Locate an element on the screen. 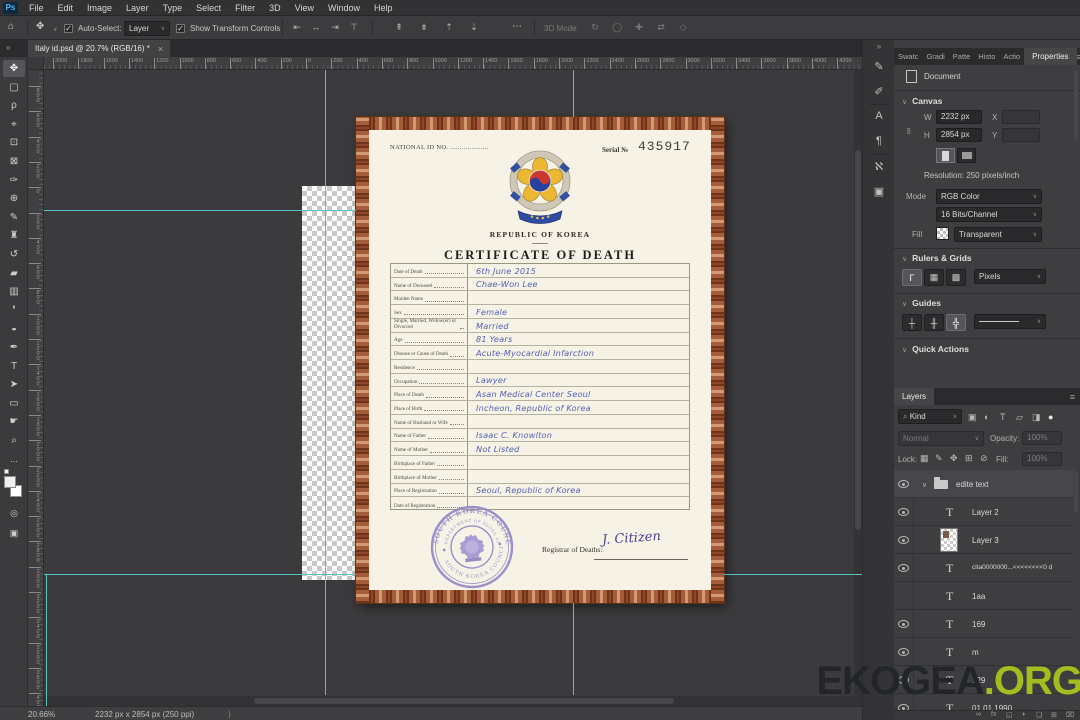 This screenshot has width=1080, height=720. menu-select: Select is located at coordinates (208, 8).